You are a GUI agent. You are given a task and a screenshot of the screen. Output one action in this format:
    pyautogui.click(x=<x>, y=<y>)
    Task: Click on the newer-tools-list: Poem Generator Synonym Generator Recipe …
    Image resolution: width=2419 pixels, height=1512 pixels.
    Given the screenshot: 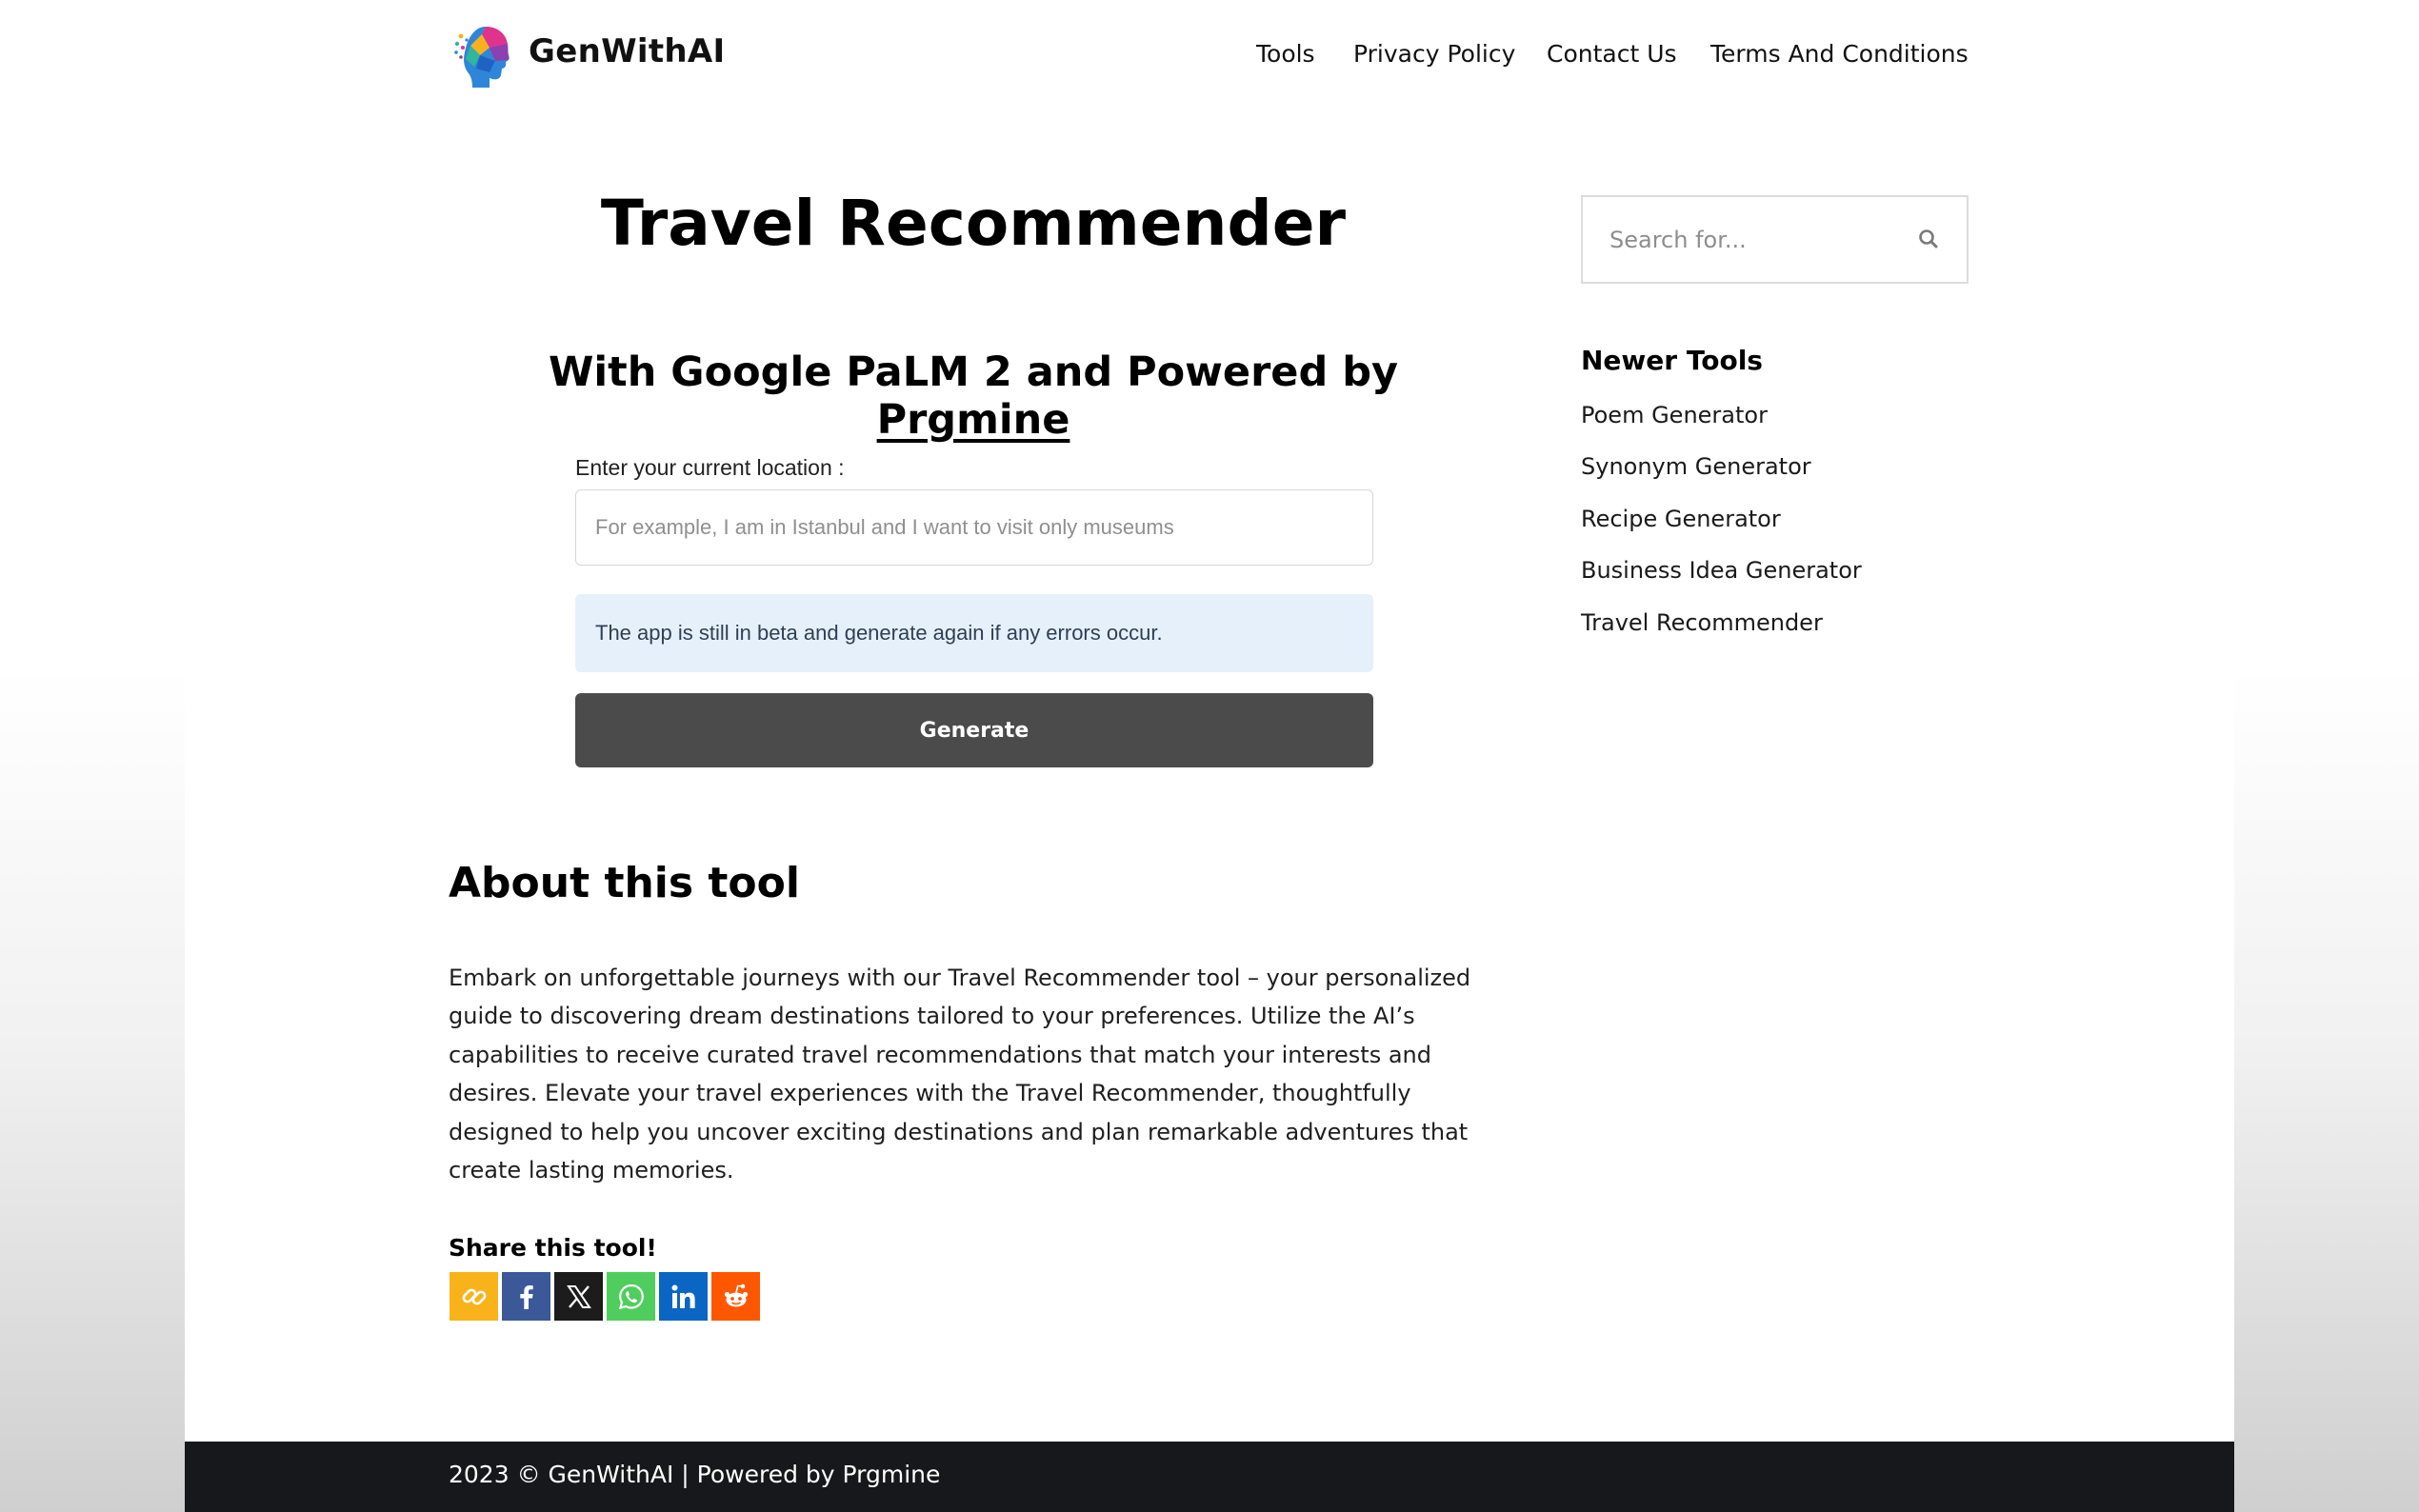 What is the action you would take?
    pyautogui.click(x=1721, y=531)
    